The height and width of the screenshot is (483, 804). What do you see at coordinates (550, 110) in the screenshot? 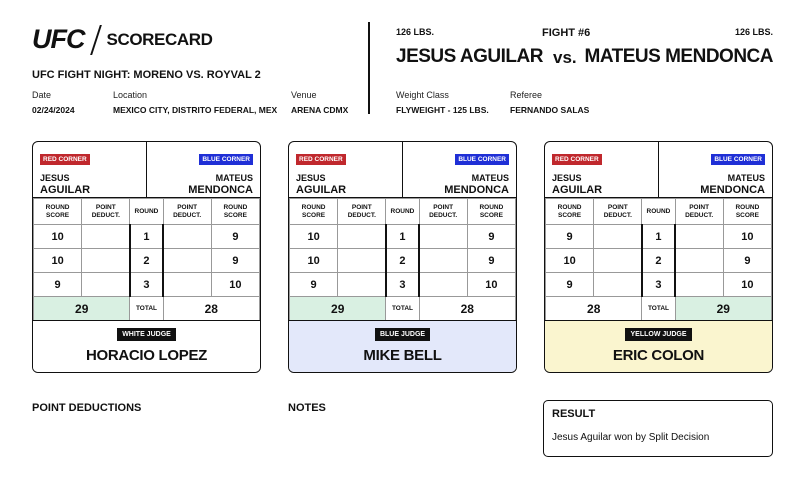
I see `referee-value: FERNANDO SALAS` at bounding box center [550, 110].